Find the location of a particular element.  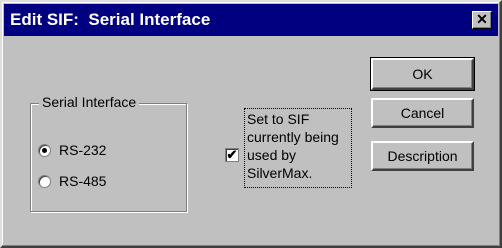

radio-label-rs485: RS-485 is located at coordinates (83, 181).